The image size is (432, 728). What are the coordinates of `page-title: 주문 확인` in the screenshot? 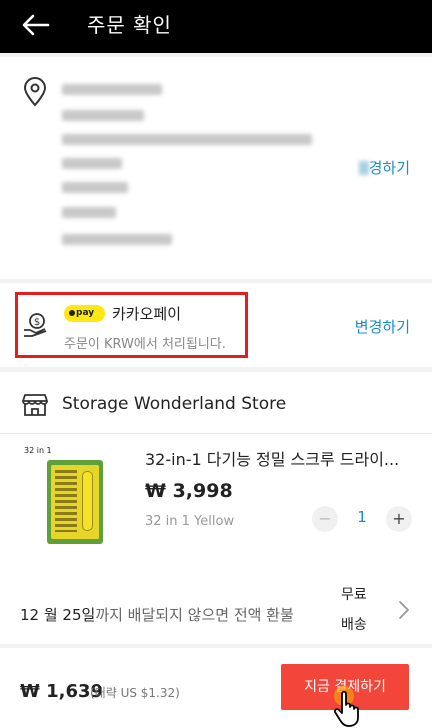 It's located at (129, 25).